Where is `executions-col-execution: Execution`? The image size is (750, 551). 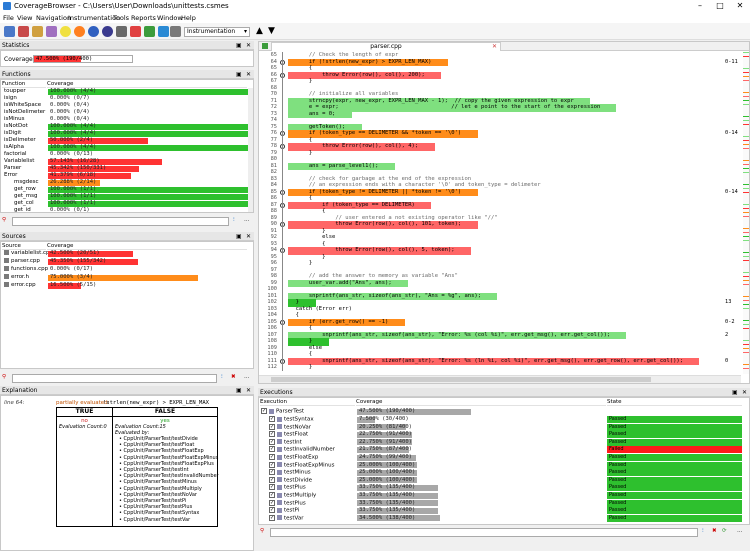
executions-col-execution: Execution is located at coordinates (307, 402).